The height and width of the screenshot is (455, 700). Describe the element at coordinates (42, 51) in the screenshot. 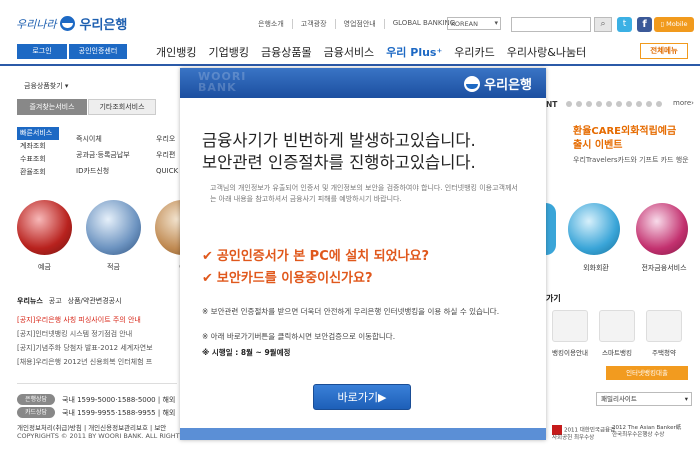

I see `login-button: 로그인` at that location.